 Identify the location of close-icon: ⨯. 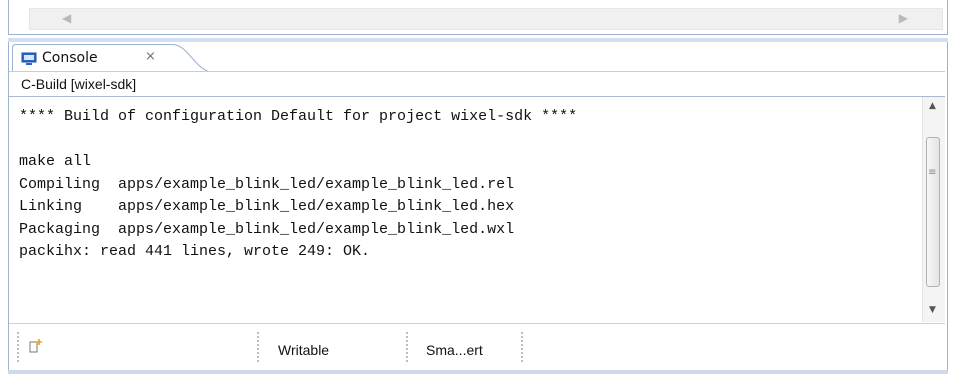
(150, 56).